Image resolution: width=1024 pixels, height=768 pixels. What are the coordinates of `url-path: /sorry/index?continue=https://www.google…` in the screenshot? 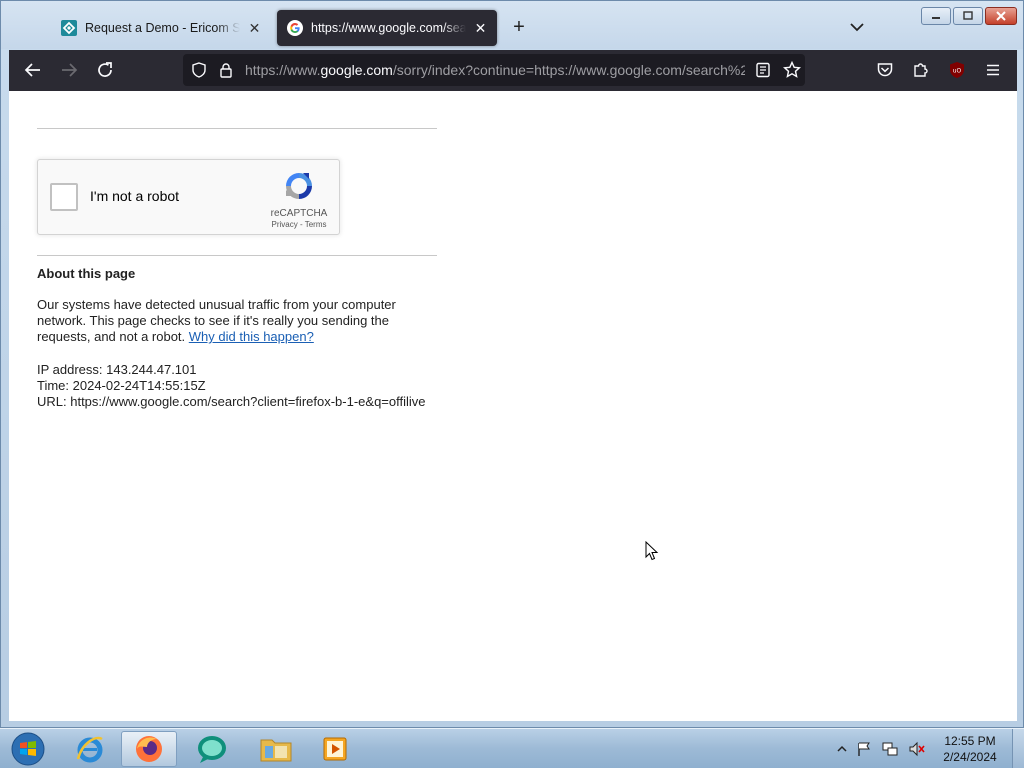 It's located at (568, 70).